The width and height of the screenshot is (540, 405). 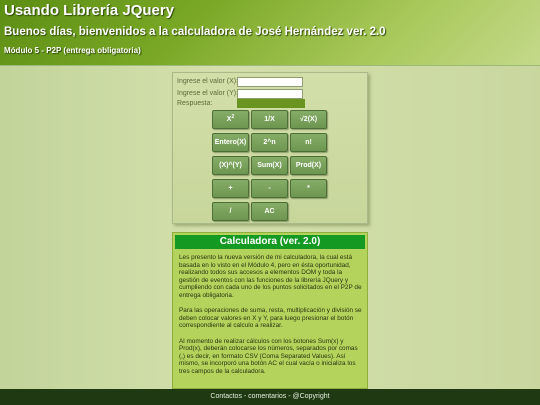 What do you see at coordinates (233, 116) in the screenshot?
I see `square-exp-label: 2` at bounding box center [233, 116].